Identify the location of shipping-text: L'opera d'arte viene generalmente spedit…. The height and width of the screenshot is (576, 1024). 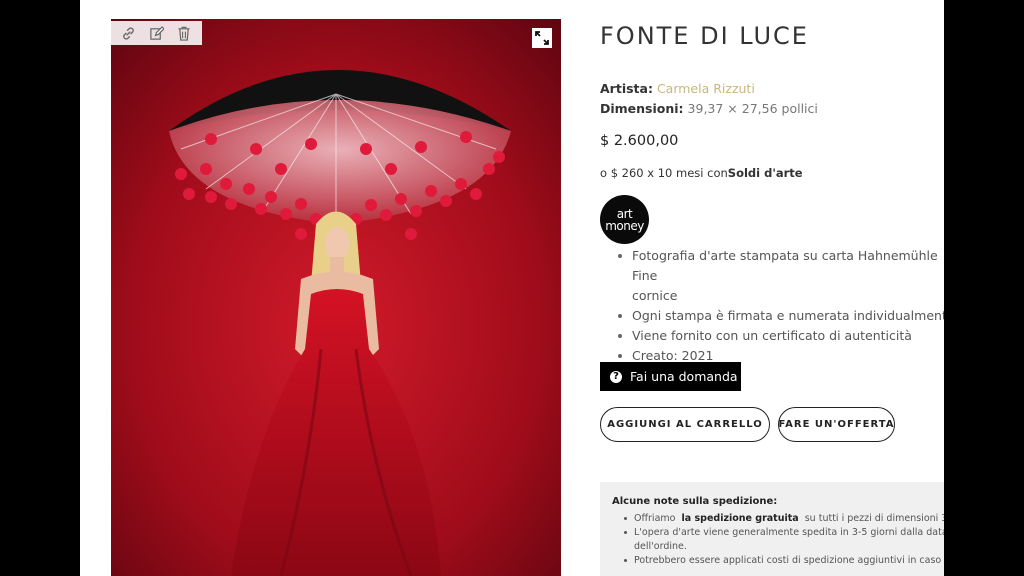
(789, 532).